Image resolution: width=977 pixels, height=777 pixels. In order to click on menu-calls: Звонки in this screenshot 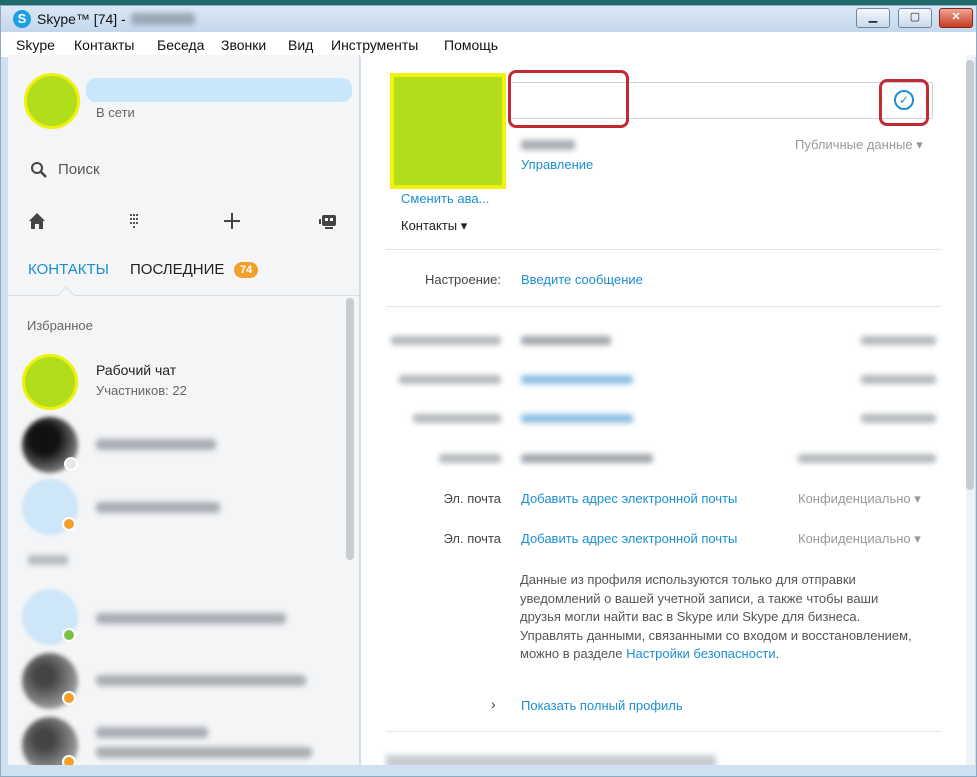, I will do `click(243, 45)`.